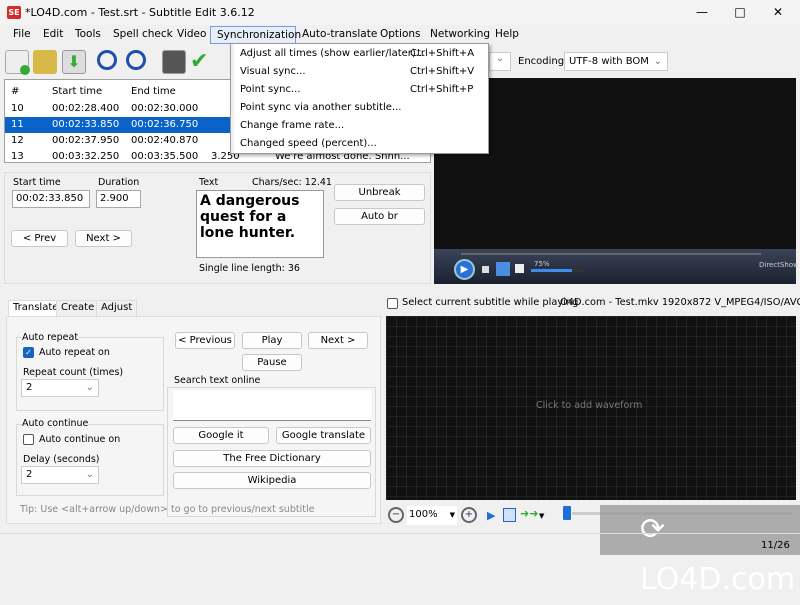 This screenshot has width=800, height=605. Describe the element at coordinates (117, 308) in the screenshot. I see `tab-adjust: Adjust` at that location.